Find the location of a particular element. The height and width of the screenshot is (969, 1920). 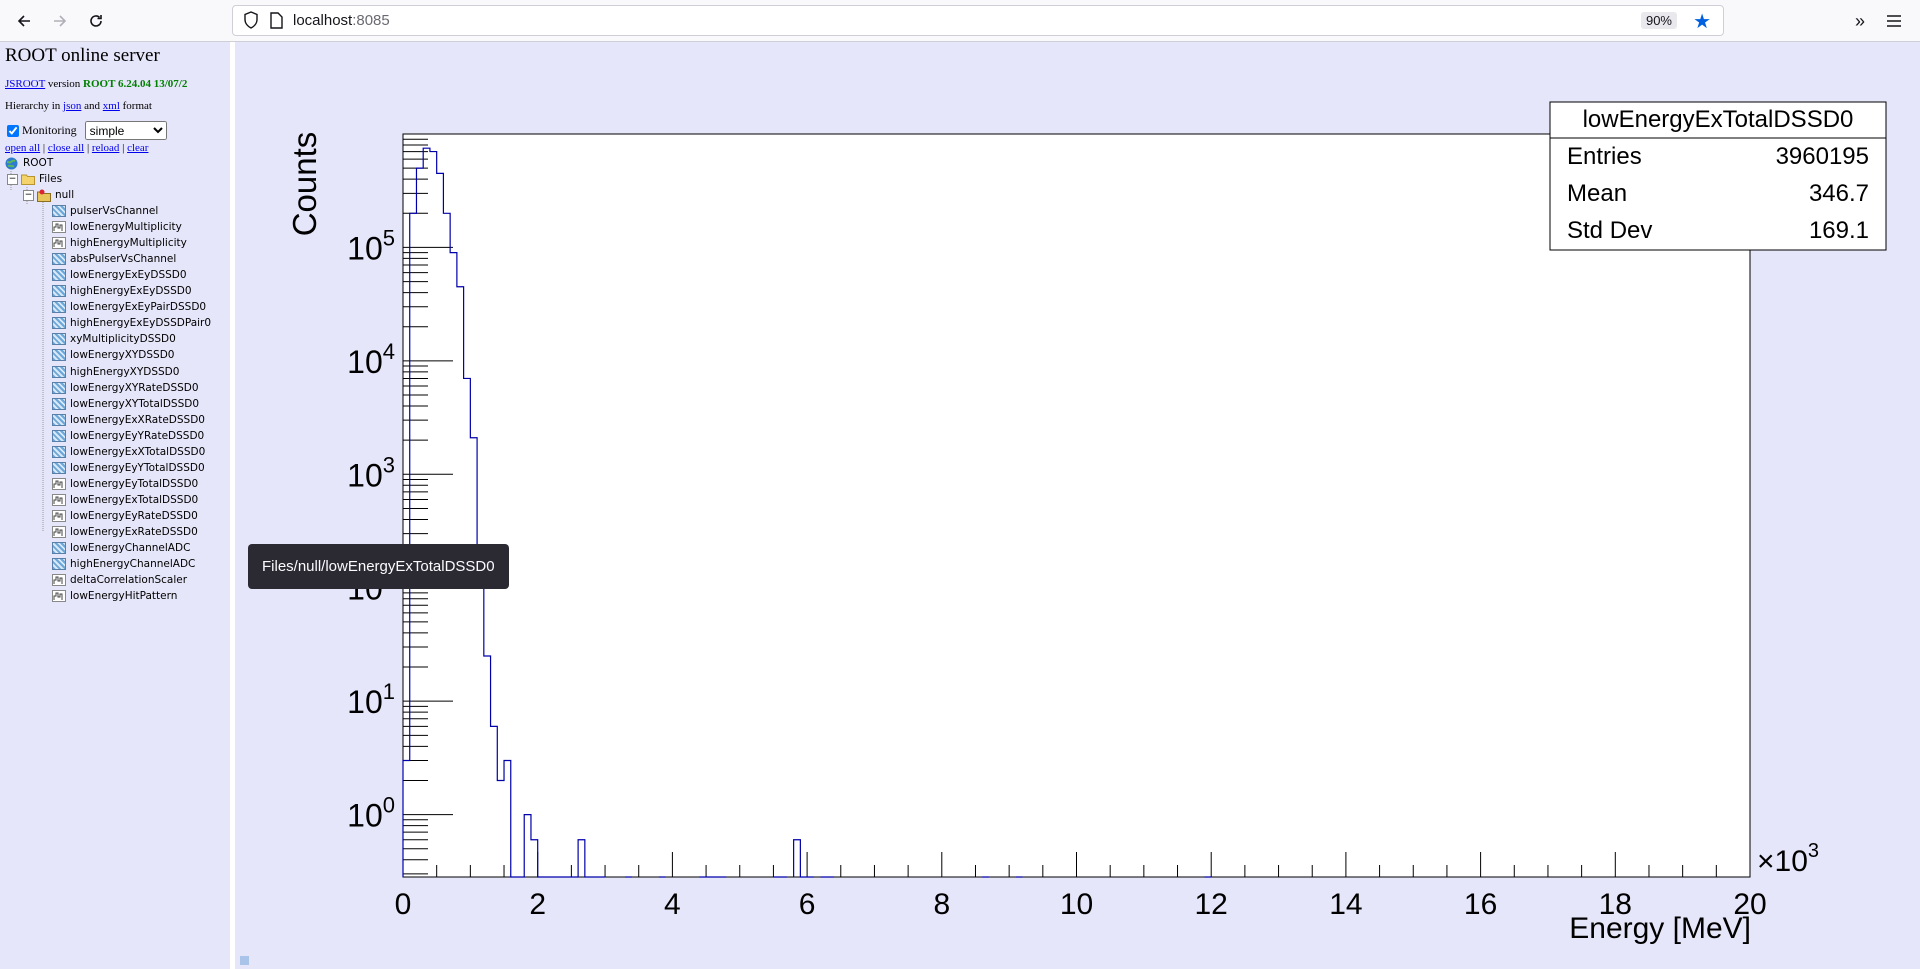

tree-item: lowEnergyExRateDSSD0 is located at coordinates (125, 532).